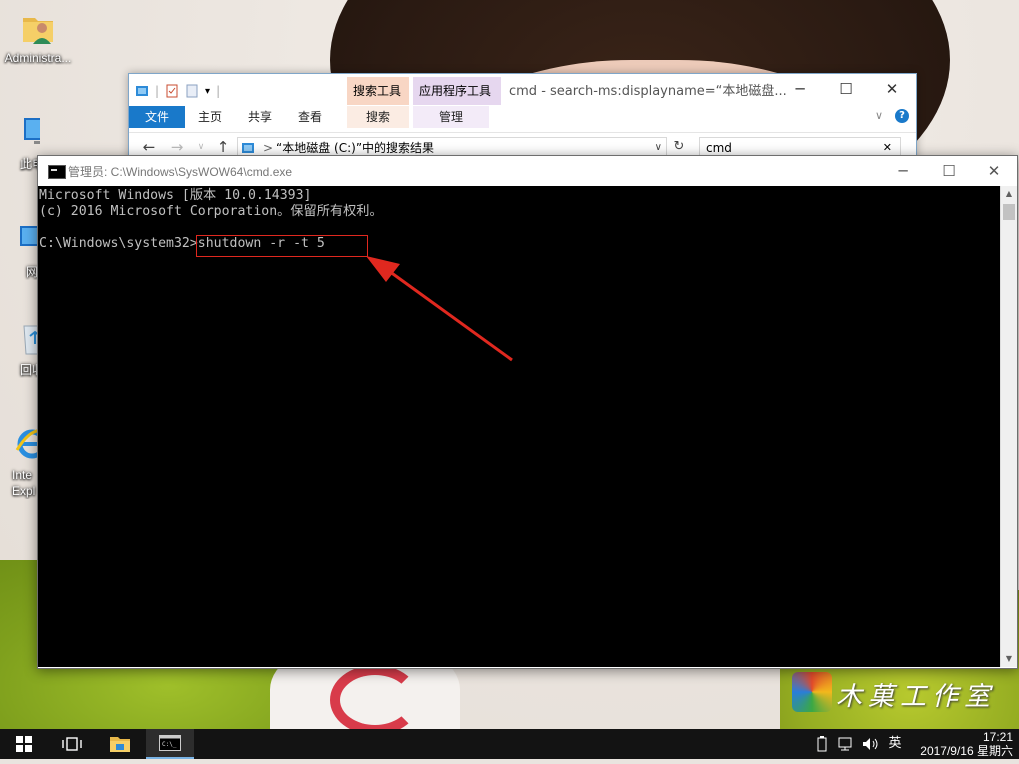 The width and height of the screenshot is (1019, 764). Describe the element at coordinates (38, 31) in the screenshot. I see `user-folder-icon` at that location.